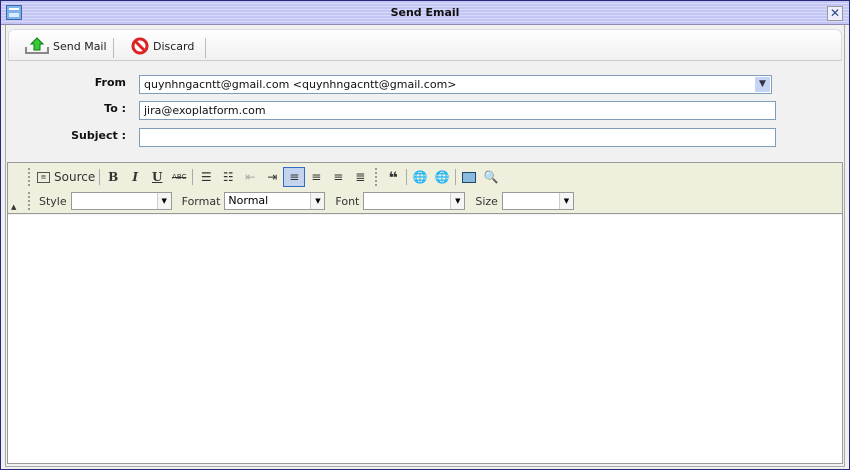  I want to click on size-label: Size, so click(486, 201).